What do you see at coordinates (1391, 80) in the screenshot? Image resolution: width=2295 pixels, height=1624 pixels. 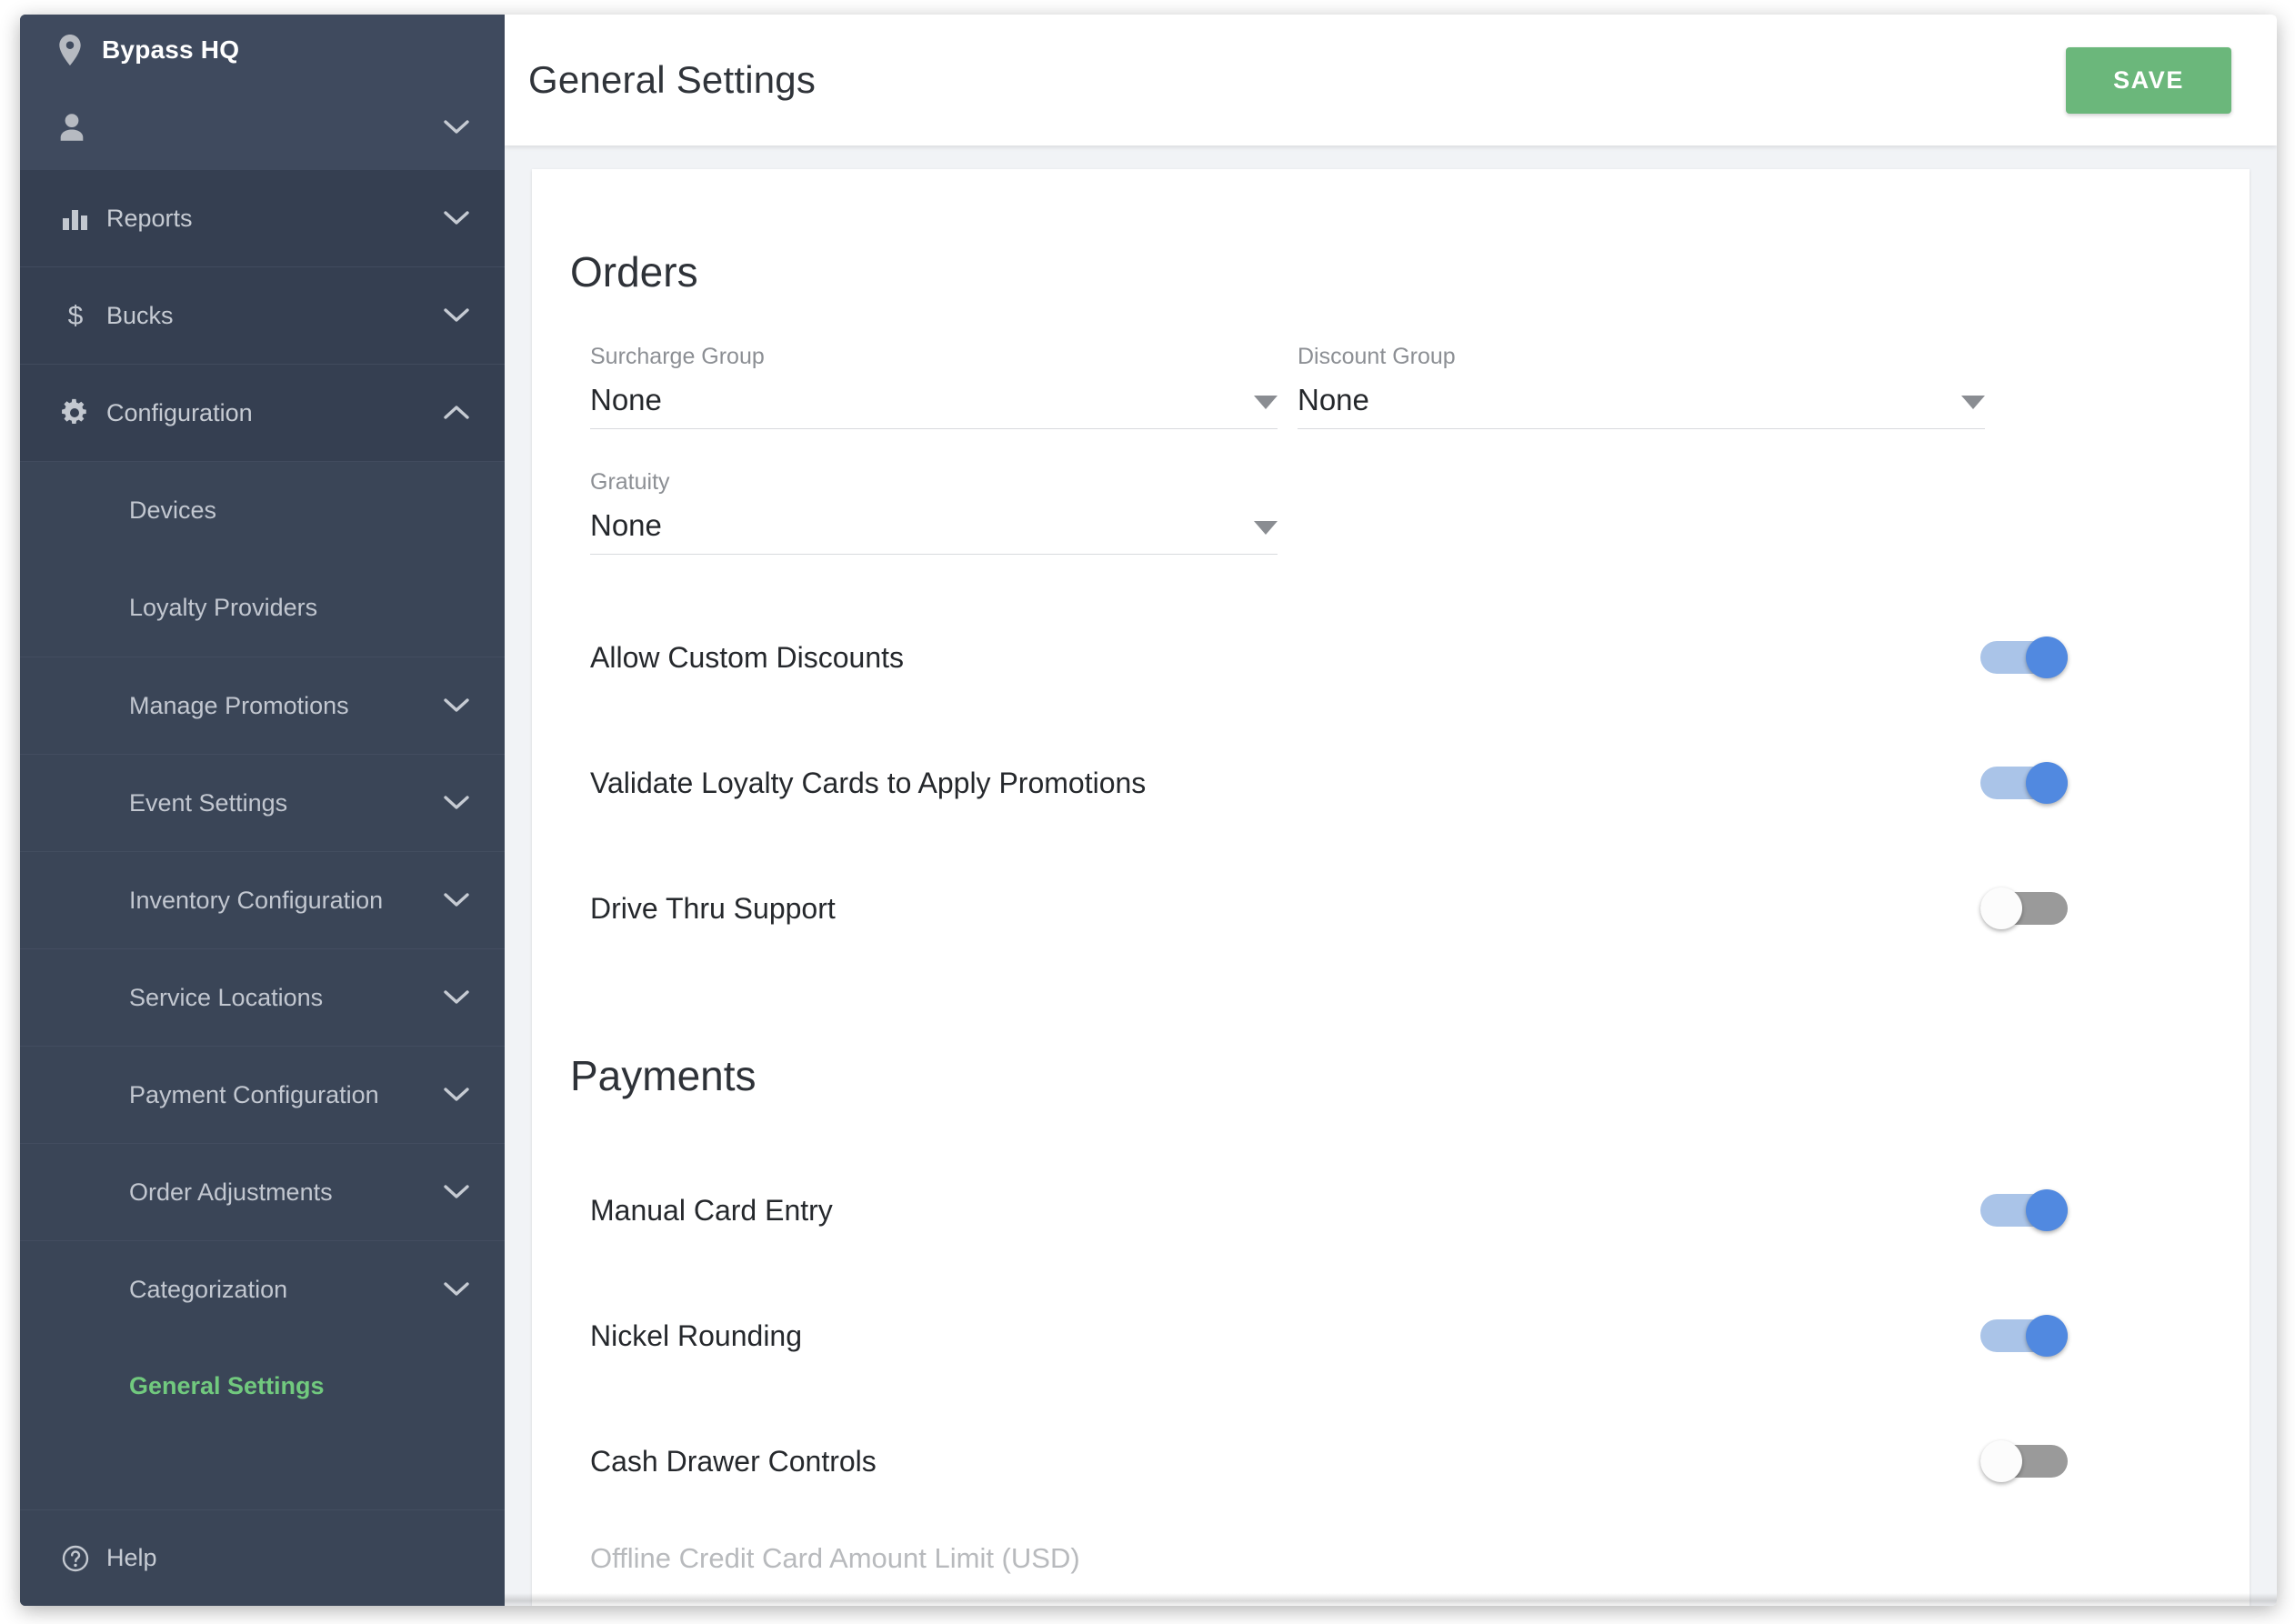 I see `top-bar: General Settings SAVE` at bounding box center [1391, 80].